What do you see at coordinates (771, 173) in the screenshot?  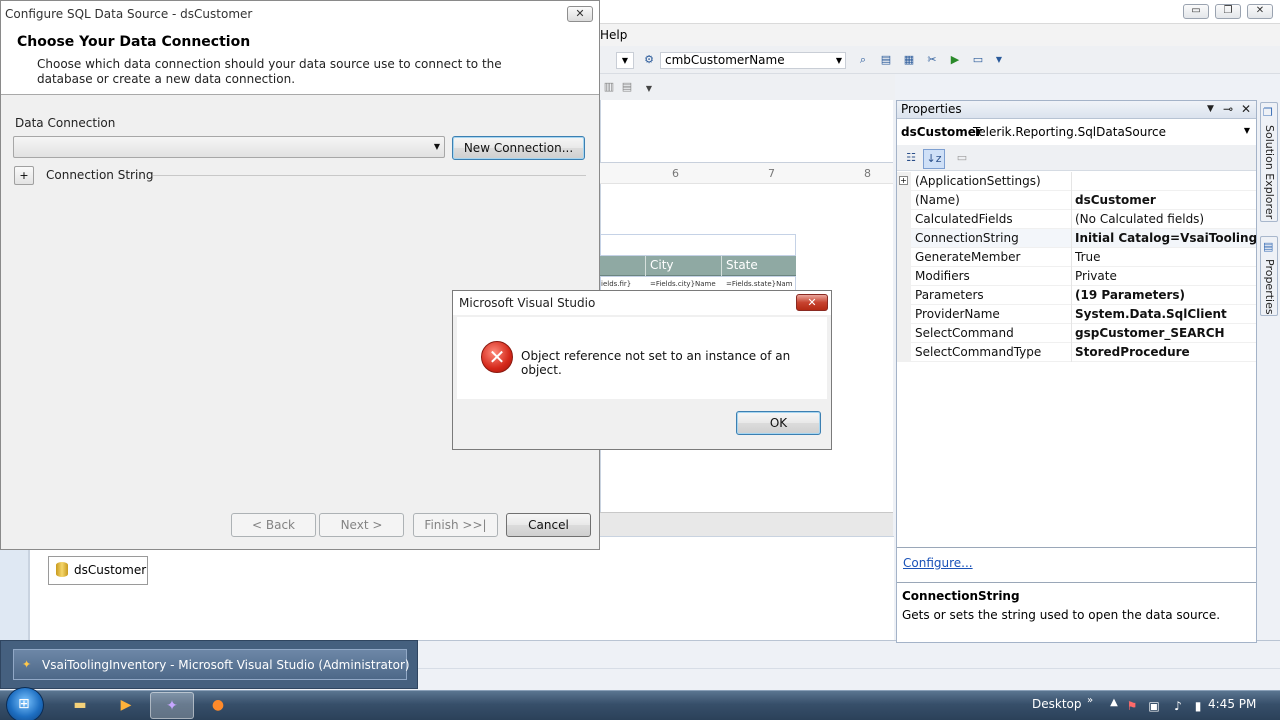 I see `ruler-tick: 7` at bounding box center [771, 173].